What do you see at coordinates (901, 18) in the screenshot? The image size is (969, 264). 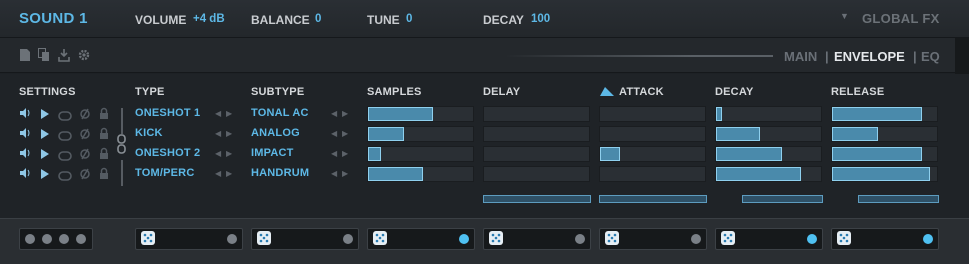 I see `global-fx-button: GLOBAL FX` at bounding box center [901, 18].